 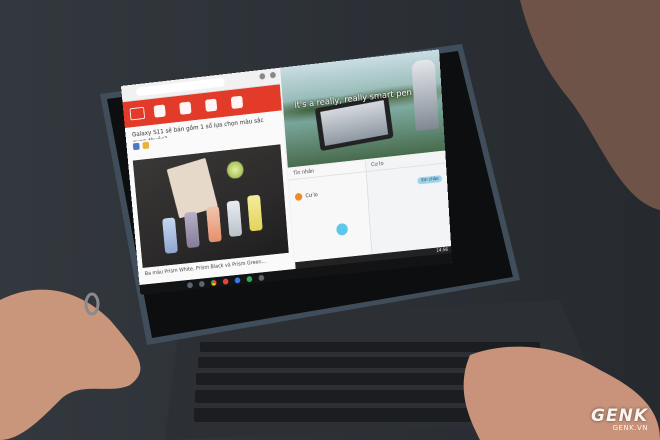 What do you see at coordinates (590, 105) in the screenshot?
I see `person-shoulder` at bounding box center [590, 105].